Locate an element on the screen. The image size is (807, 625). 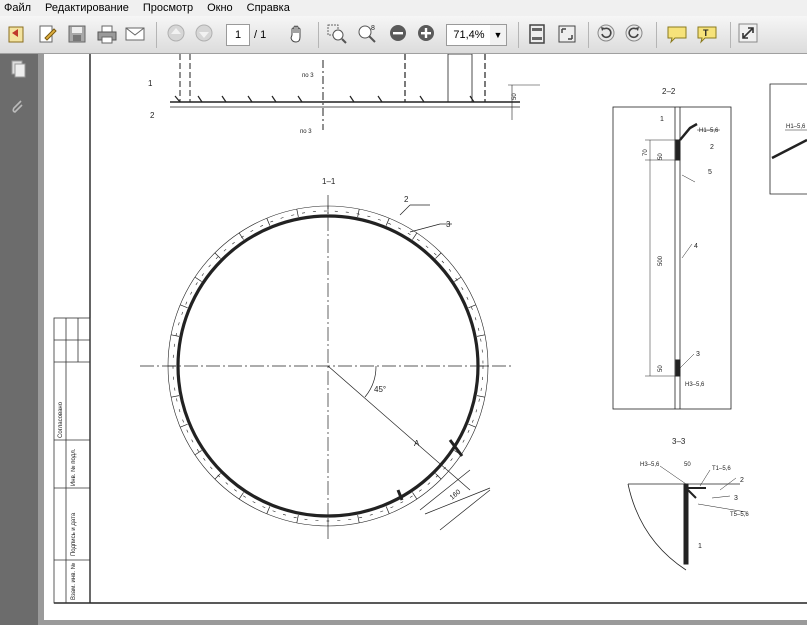
stamp-label: Подпись и дата is located at coordinates (74, 534).